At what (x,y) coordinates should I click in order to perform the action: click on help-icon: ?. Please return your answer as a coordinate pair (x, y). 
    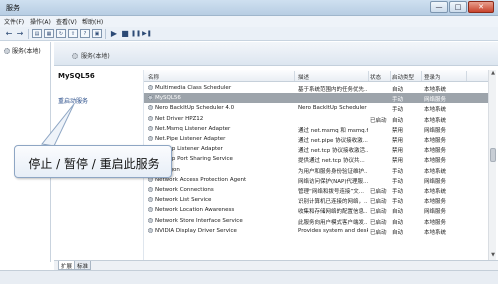
    Looking at the image, I should click on (85, 33).